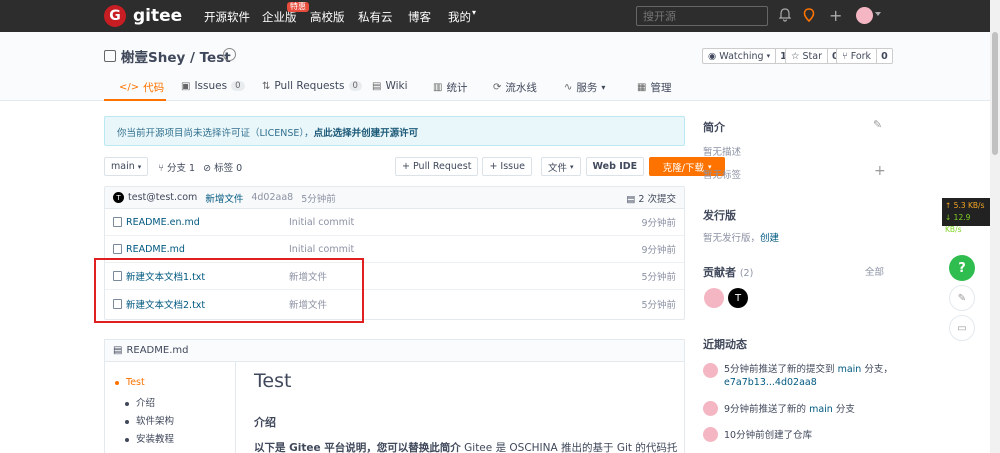 Image resolution: width=1000 pixels, height=453 pixels. I want to click on eye-icon: ◉, so click(712, 56).